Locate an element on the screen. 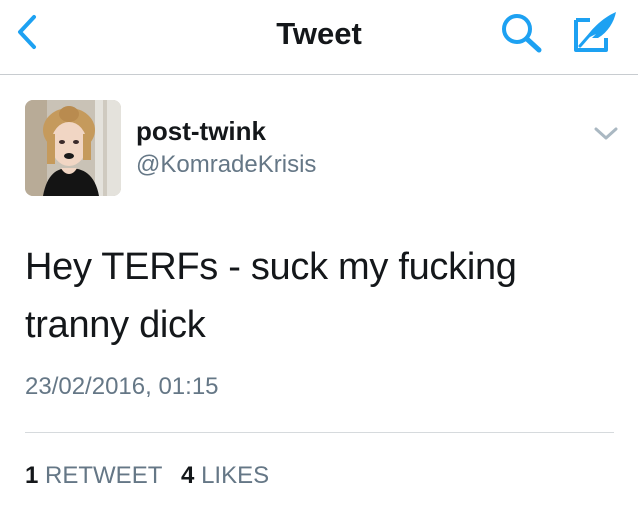  compose-feather-icon is located at coordinates (595, 32).